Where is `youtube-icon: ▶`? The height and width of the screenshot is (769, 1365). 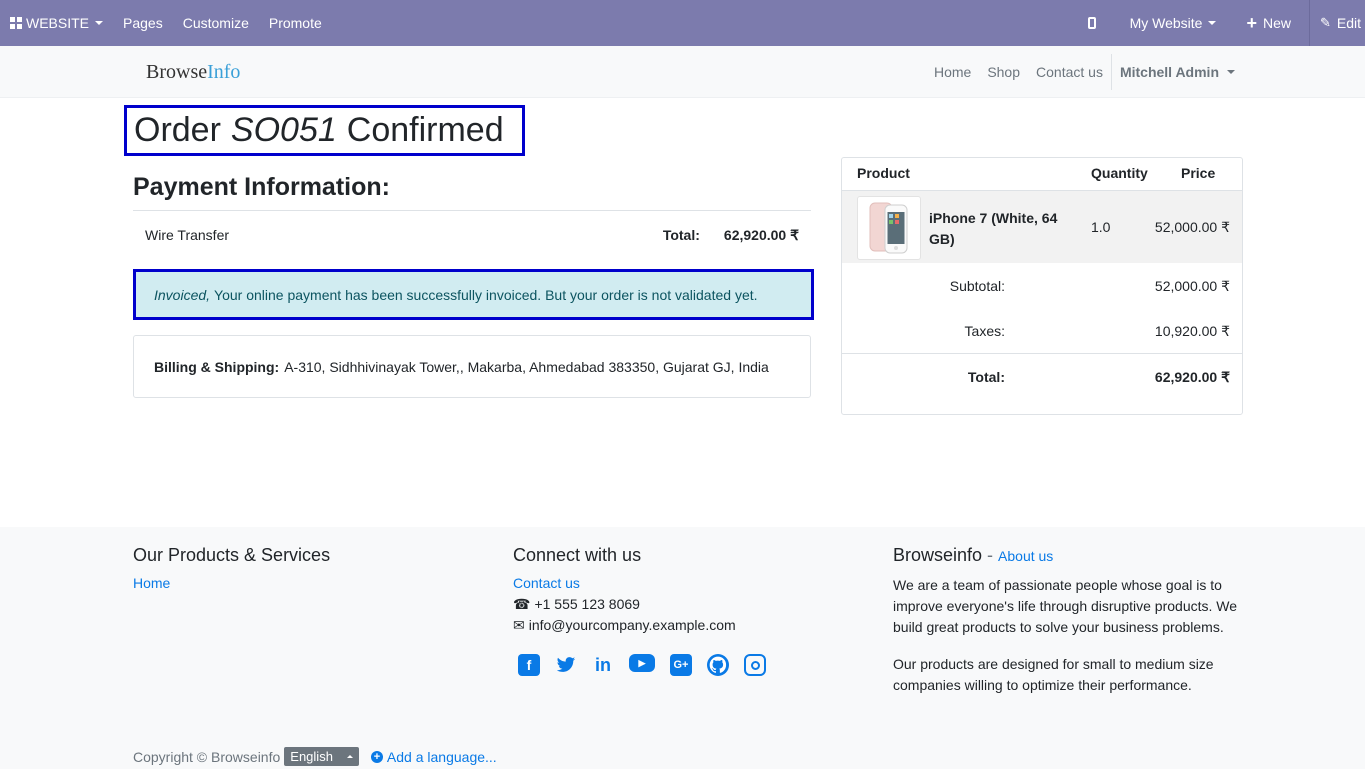 youtube-icon: ▶ is located at coordinates (642, 663).